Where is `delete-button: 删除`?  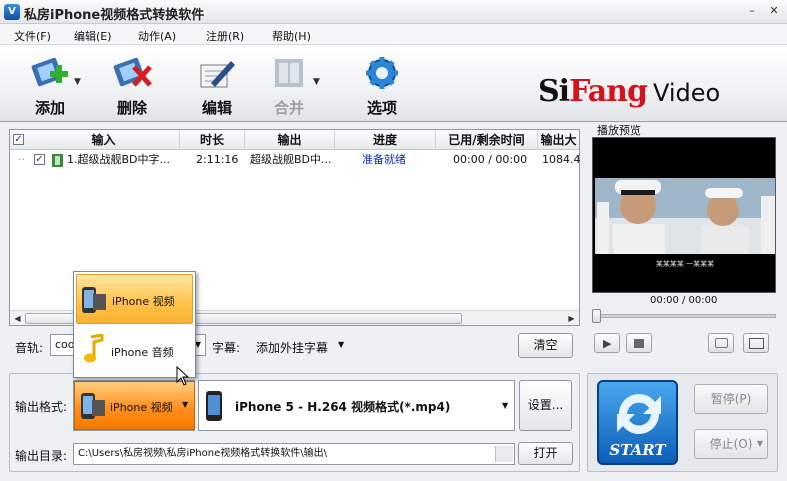 delete-button: 删除 is located at coordinates (133, 84).